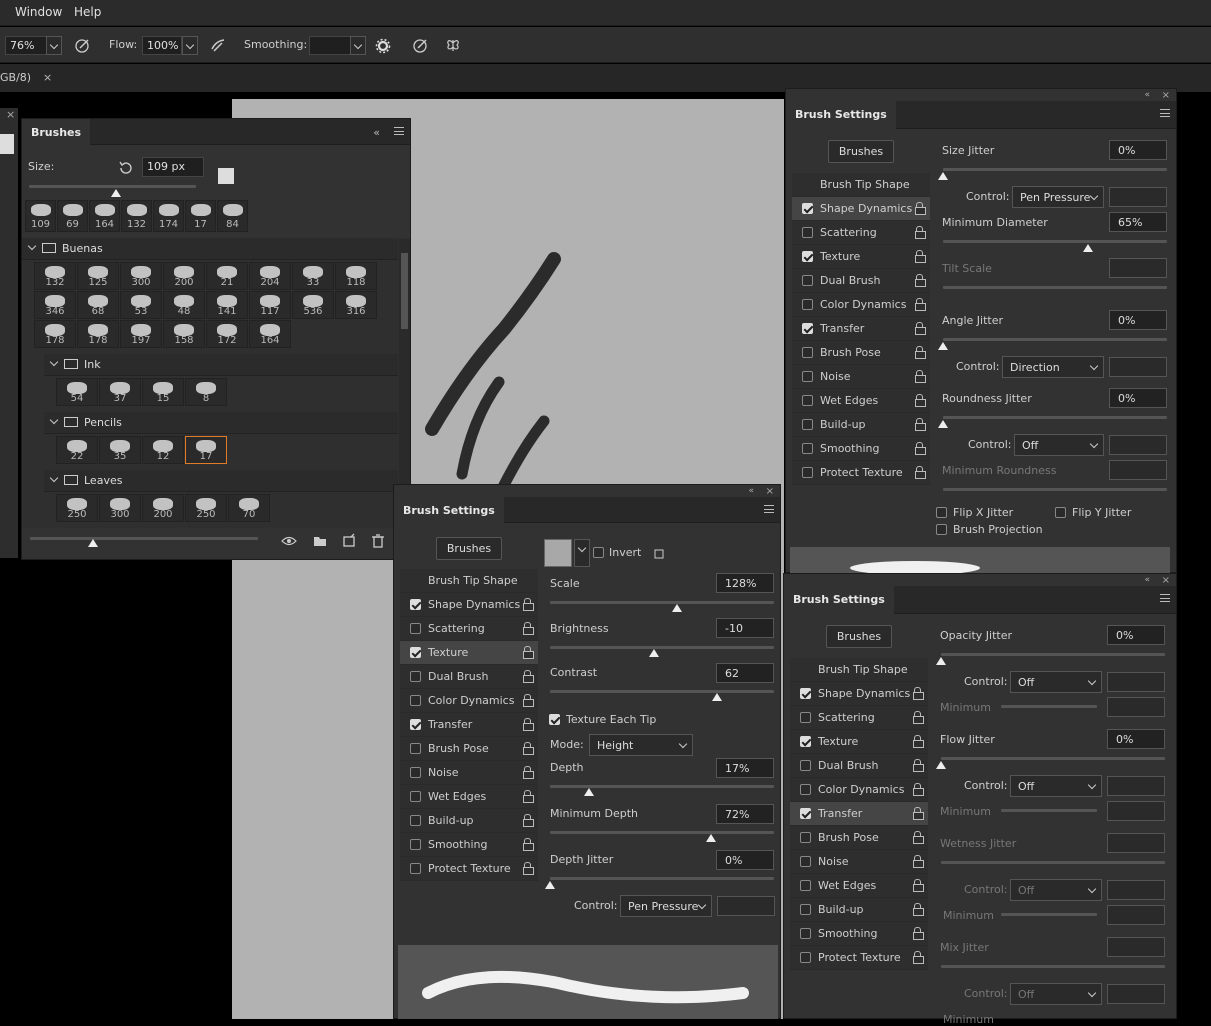 Image resolution: width=1211 pixels, height=1026 pixels. Describe the element at coordinates (558, 553) in the screenshot. I see `pattern-swatch` at that location.